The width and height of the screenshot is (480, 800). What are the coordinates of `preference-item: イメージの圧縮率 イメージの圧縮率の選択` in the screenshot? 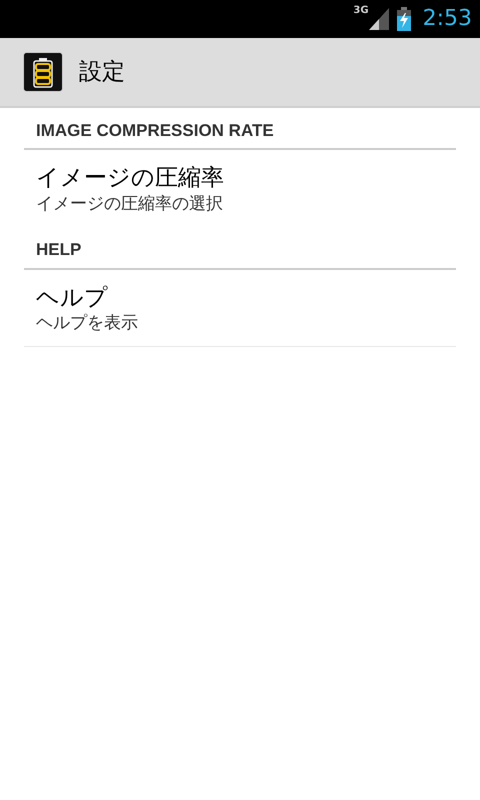 It's located at (240, 189).